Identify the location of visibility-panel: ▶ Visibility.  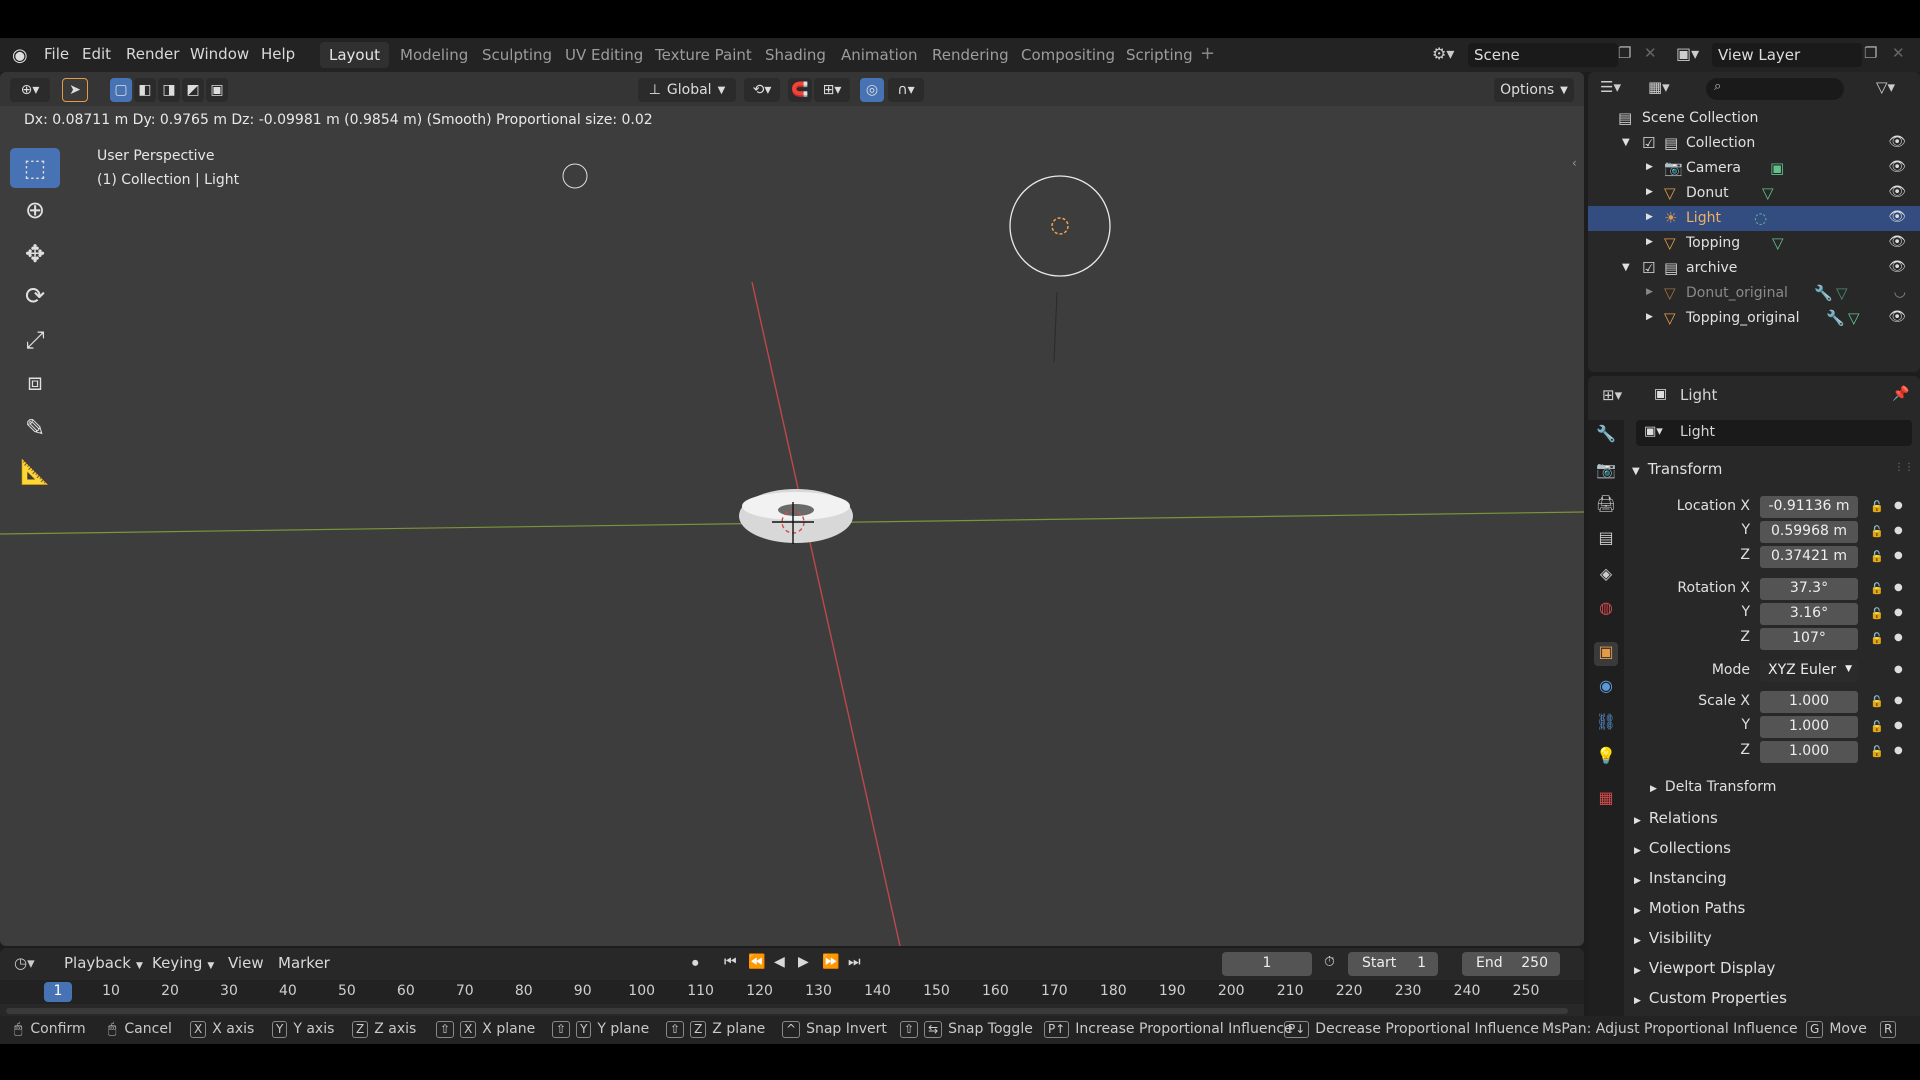
(1673, 938).